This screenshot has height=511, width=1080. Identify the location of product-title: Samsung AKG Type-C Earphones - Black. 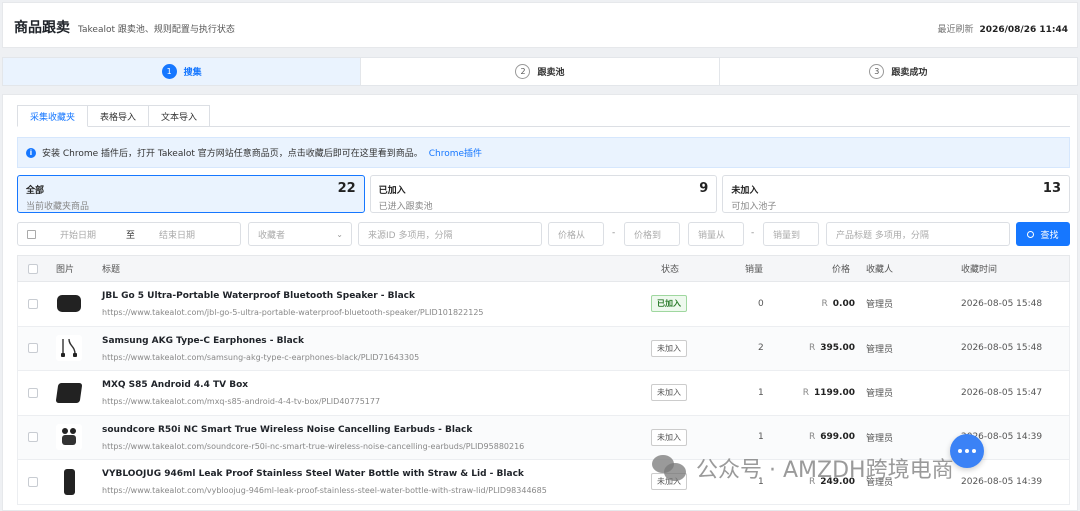
(203, 341).